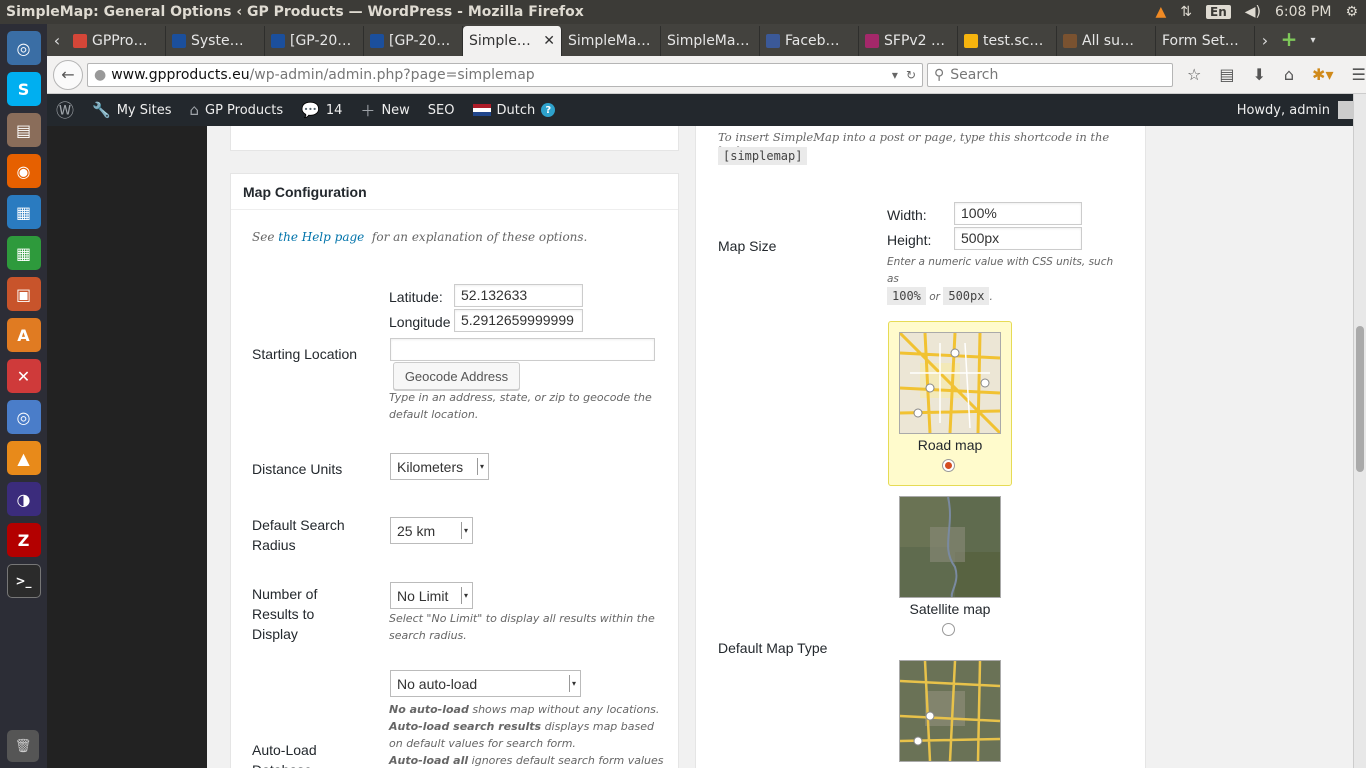 Image resolution: width=1366 pixels, height=768 pixels. I want to click on impress-icon: ▣, so click(23, 294).